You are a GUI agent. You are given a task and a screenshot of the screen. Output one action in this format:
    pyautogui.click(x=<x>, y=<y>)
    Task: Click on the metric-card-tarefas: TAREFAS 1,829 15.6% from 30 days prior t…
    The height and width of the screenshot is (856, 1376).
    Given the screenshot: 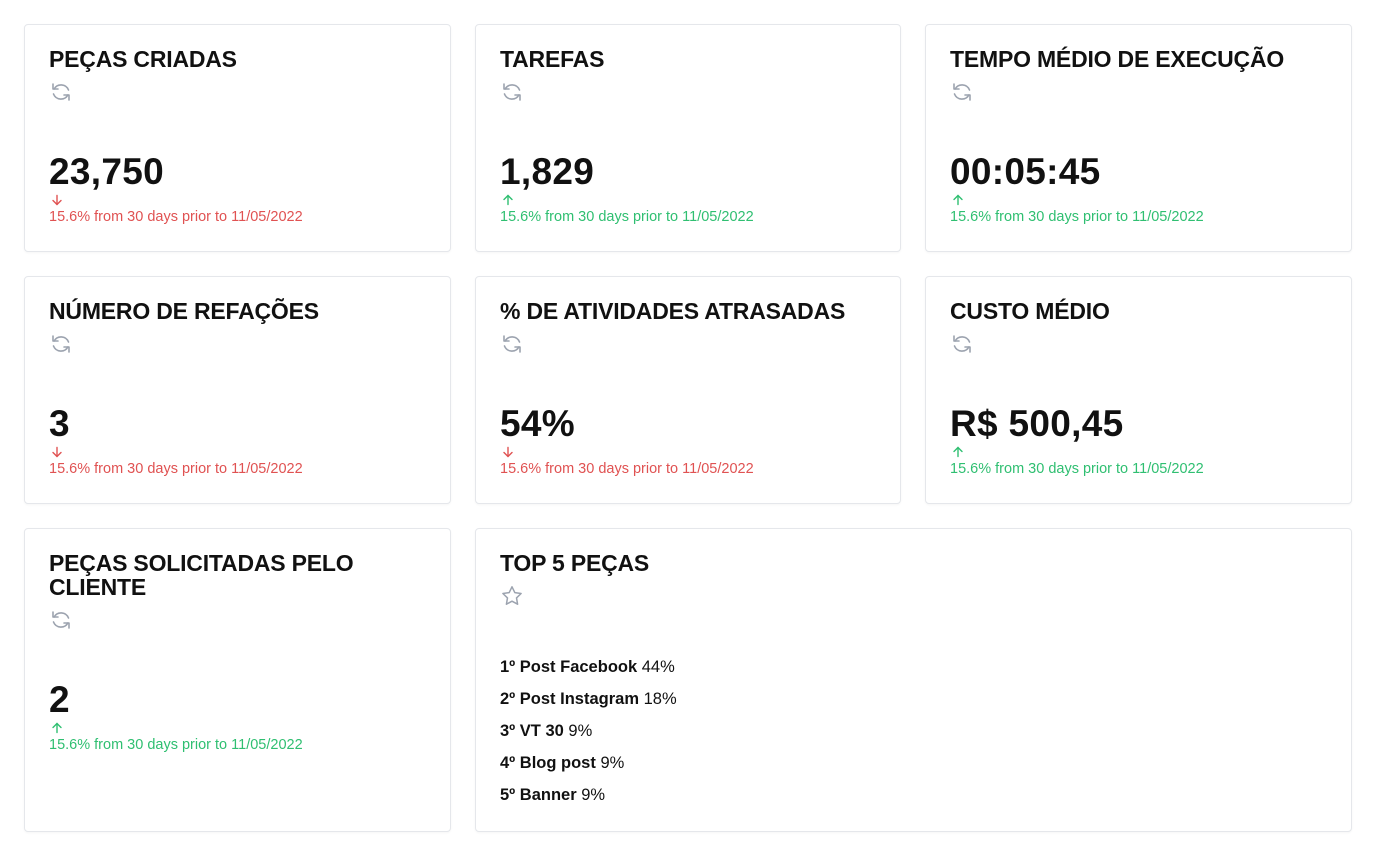 What is the action you would take?
    pyautogui.click(x=688, y=138)
    